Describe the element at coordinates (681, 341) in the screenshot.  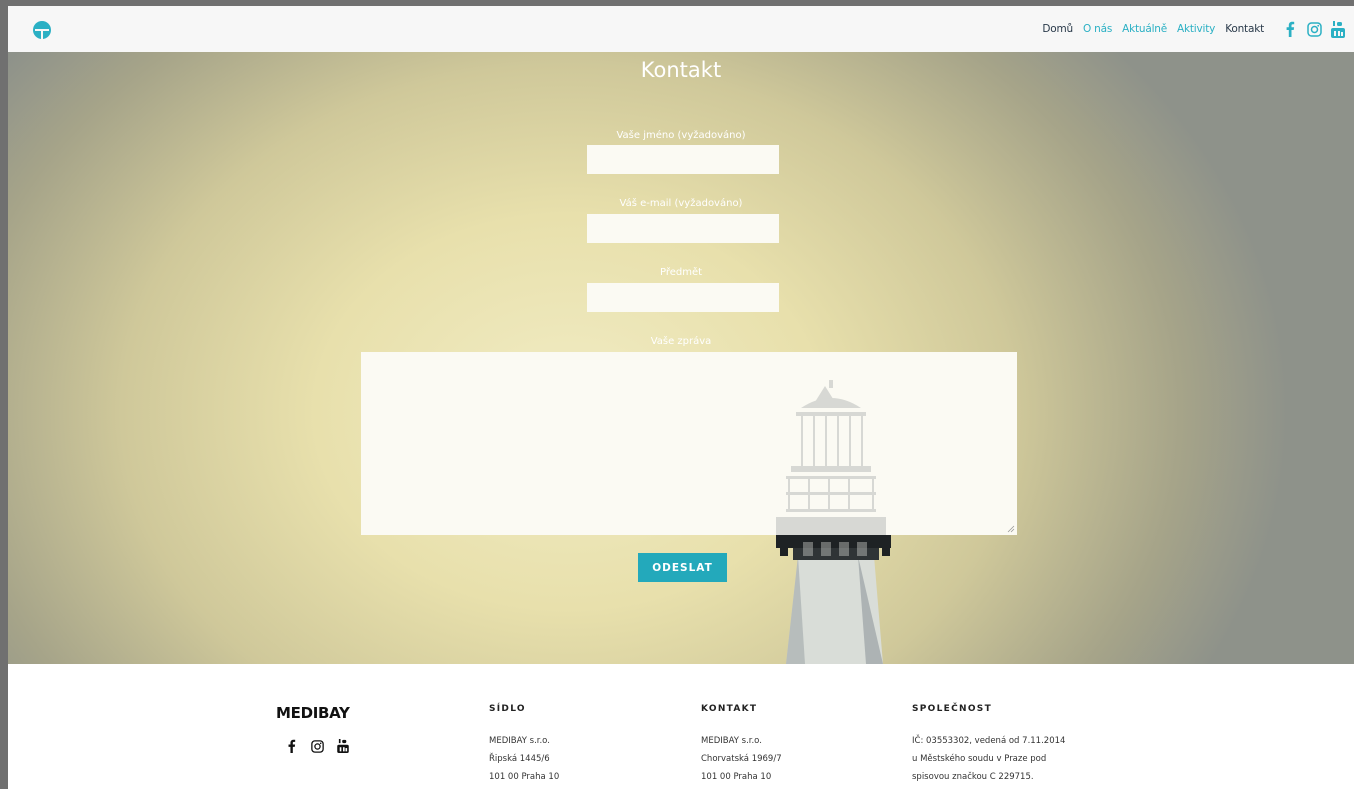
I see `message-label: Vaše zpráva` at that location.